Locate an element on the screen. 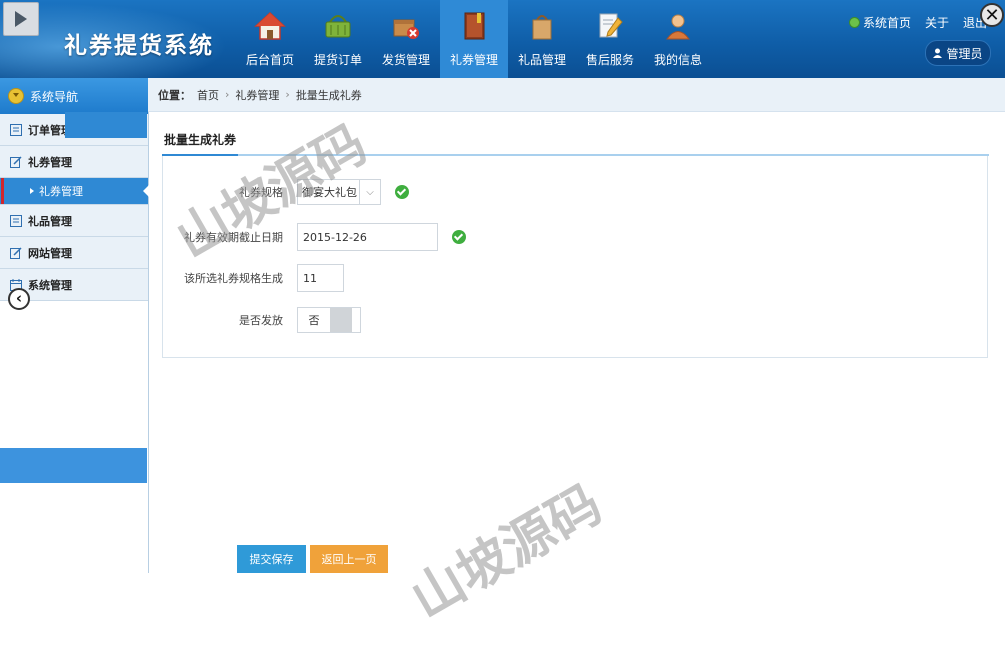  sidebar-header-label: 系统导航 is located at coordinates (54, 96).